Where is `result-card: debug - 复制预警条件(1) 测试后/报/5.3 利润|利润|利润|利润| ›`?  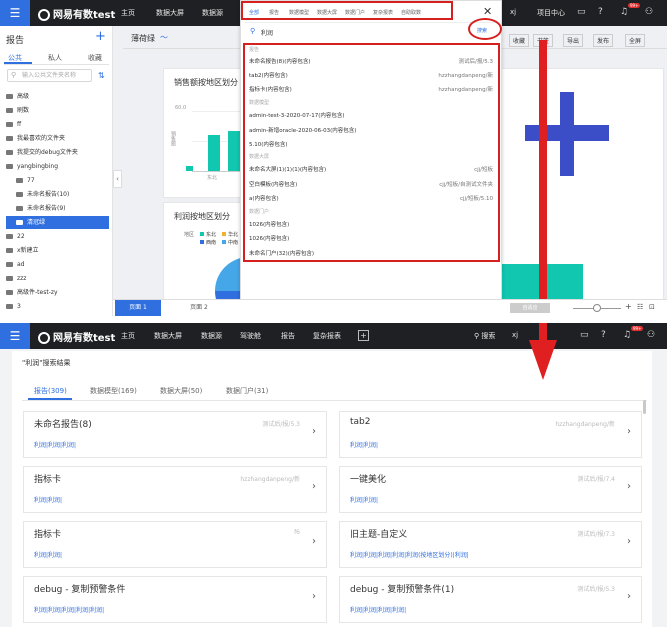 result-card: debug - 复制预警条件(1) 测试后/报/5.3 利润|利润|利润|利润| › is located at coordinates (490, 599).